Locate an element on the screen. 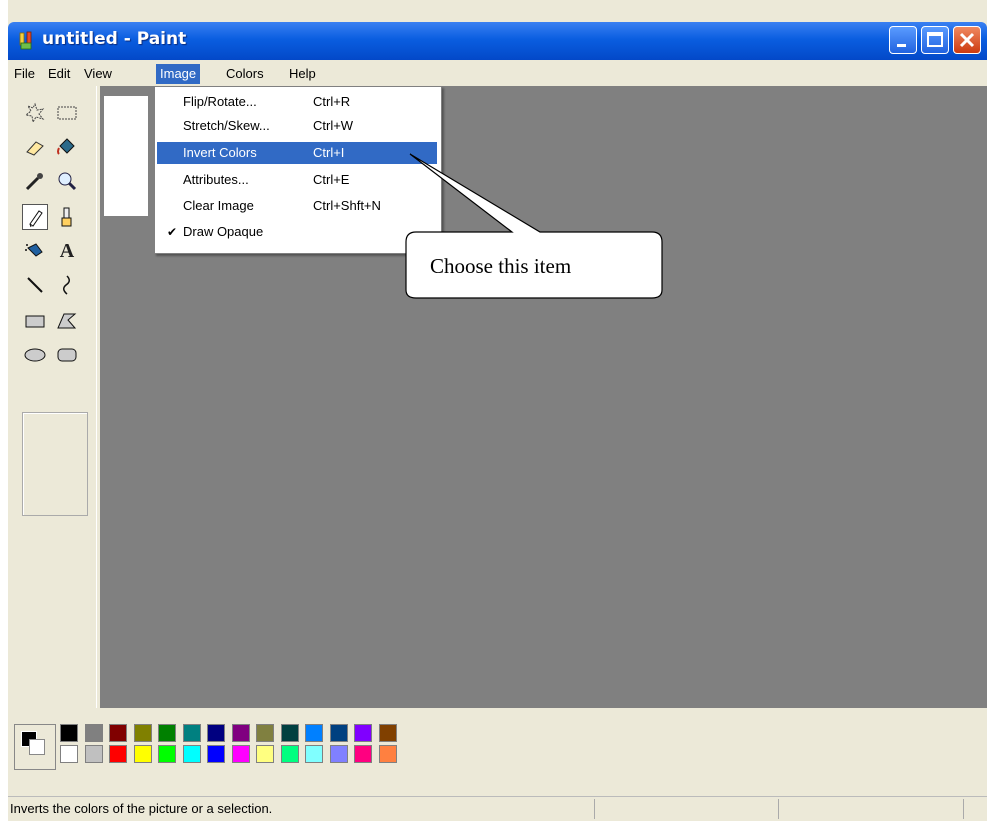 The width and height of the screenshot is (987, 821). pencil-icon is located at coordinates (35, 217).